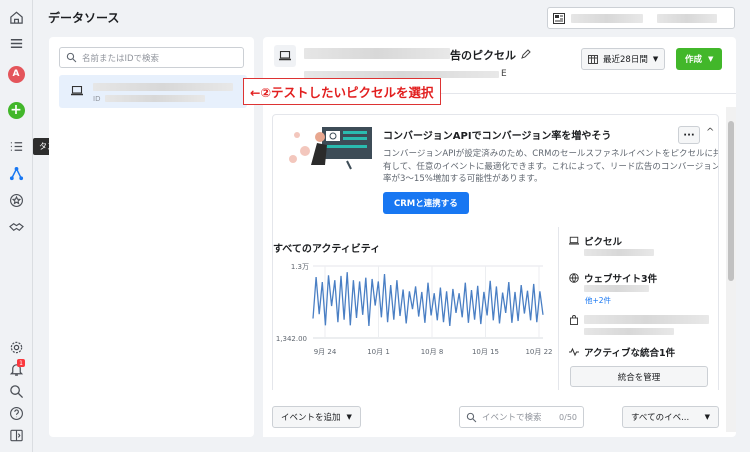  I want to click on menu-icon, so click(16, 43).